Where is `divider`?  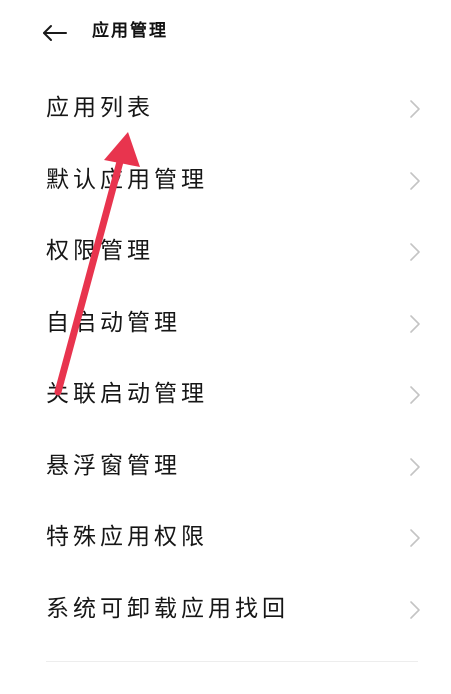 divider is located at coordinates (232, 661).